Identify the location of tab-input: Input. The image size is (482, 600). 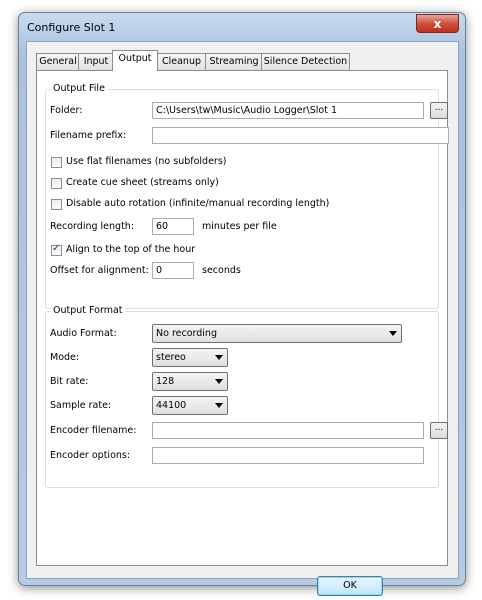
(96, 61).